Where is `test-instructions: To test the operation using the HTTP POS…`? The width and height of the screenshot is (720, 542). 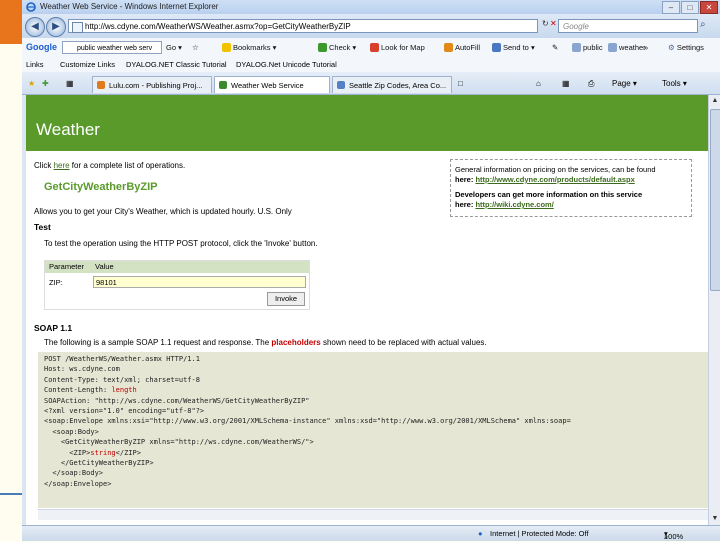 test-instructions: To test the operation using the HTTP POS… is located at coordinates (181, 243).